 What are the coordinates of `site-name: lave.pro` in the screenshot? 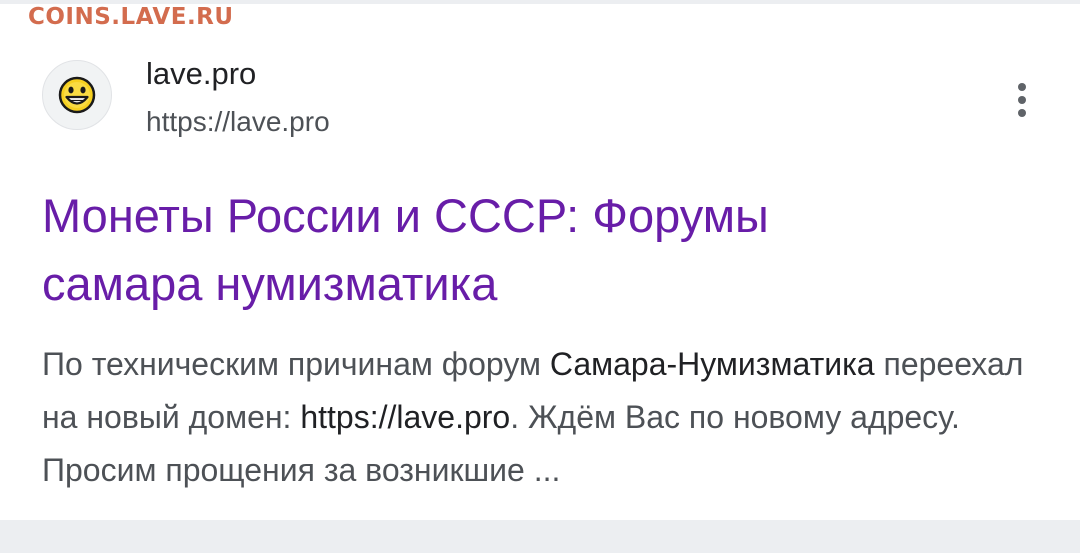 It's located at (201, 73).